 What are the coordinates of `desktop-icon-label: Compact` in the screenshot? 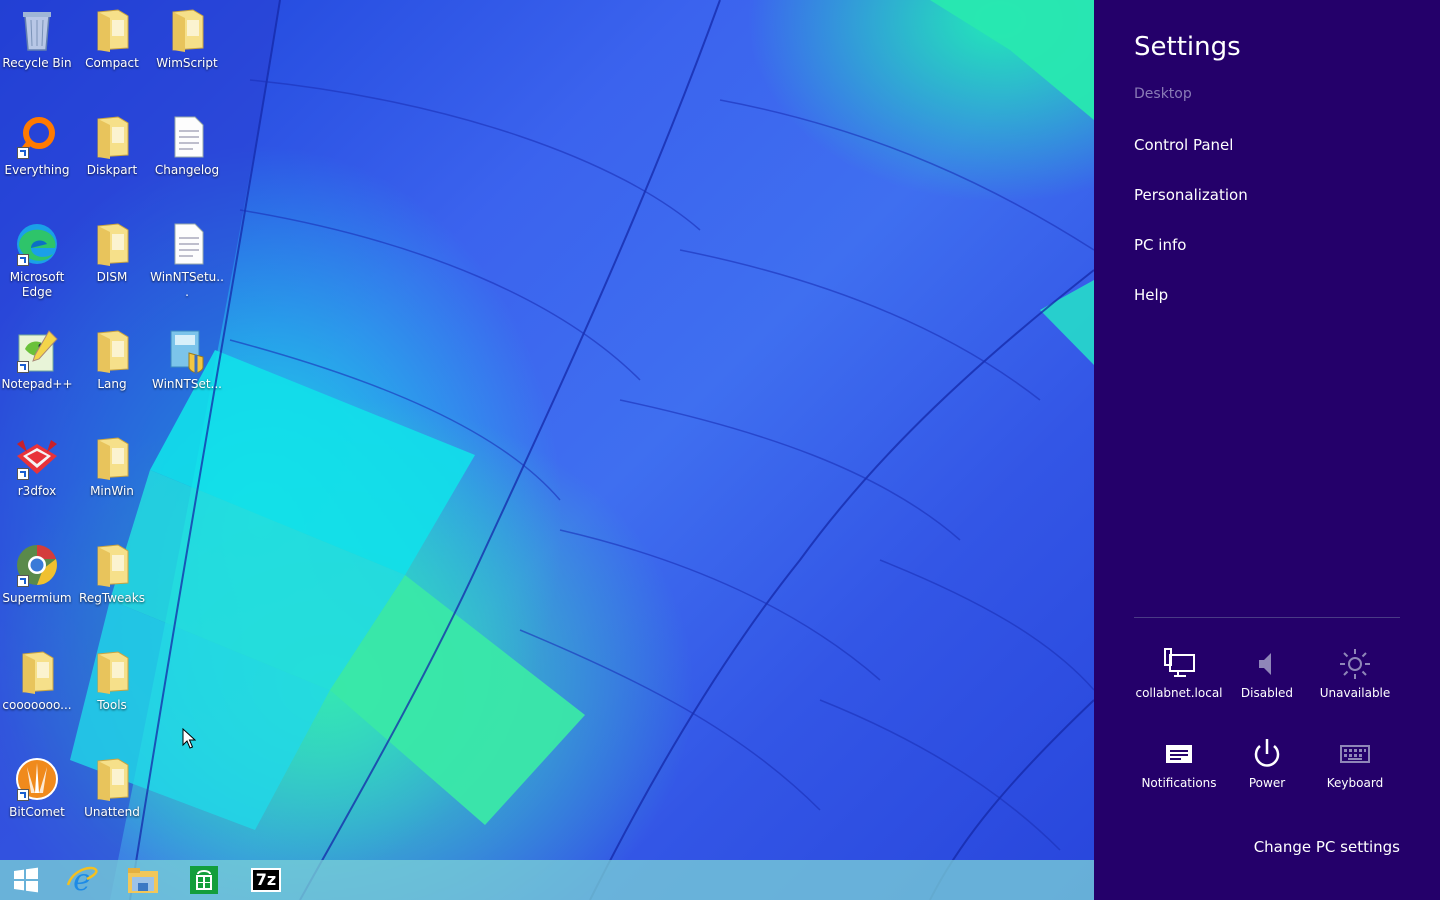 It's located at (112, 63).